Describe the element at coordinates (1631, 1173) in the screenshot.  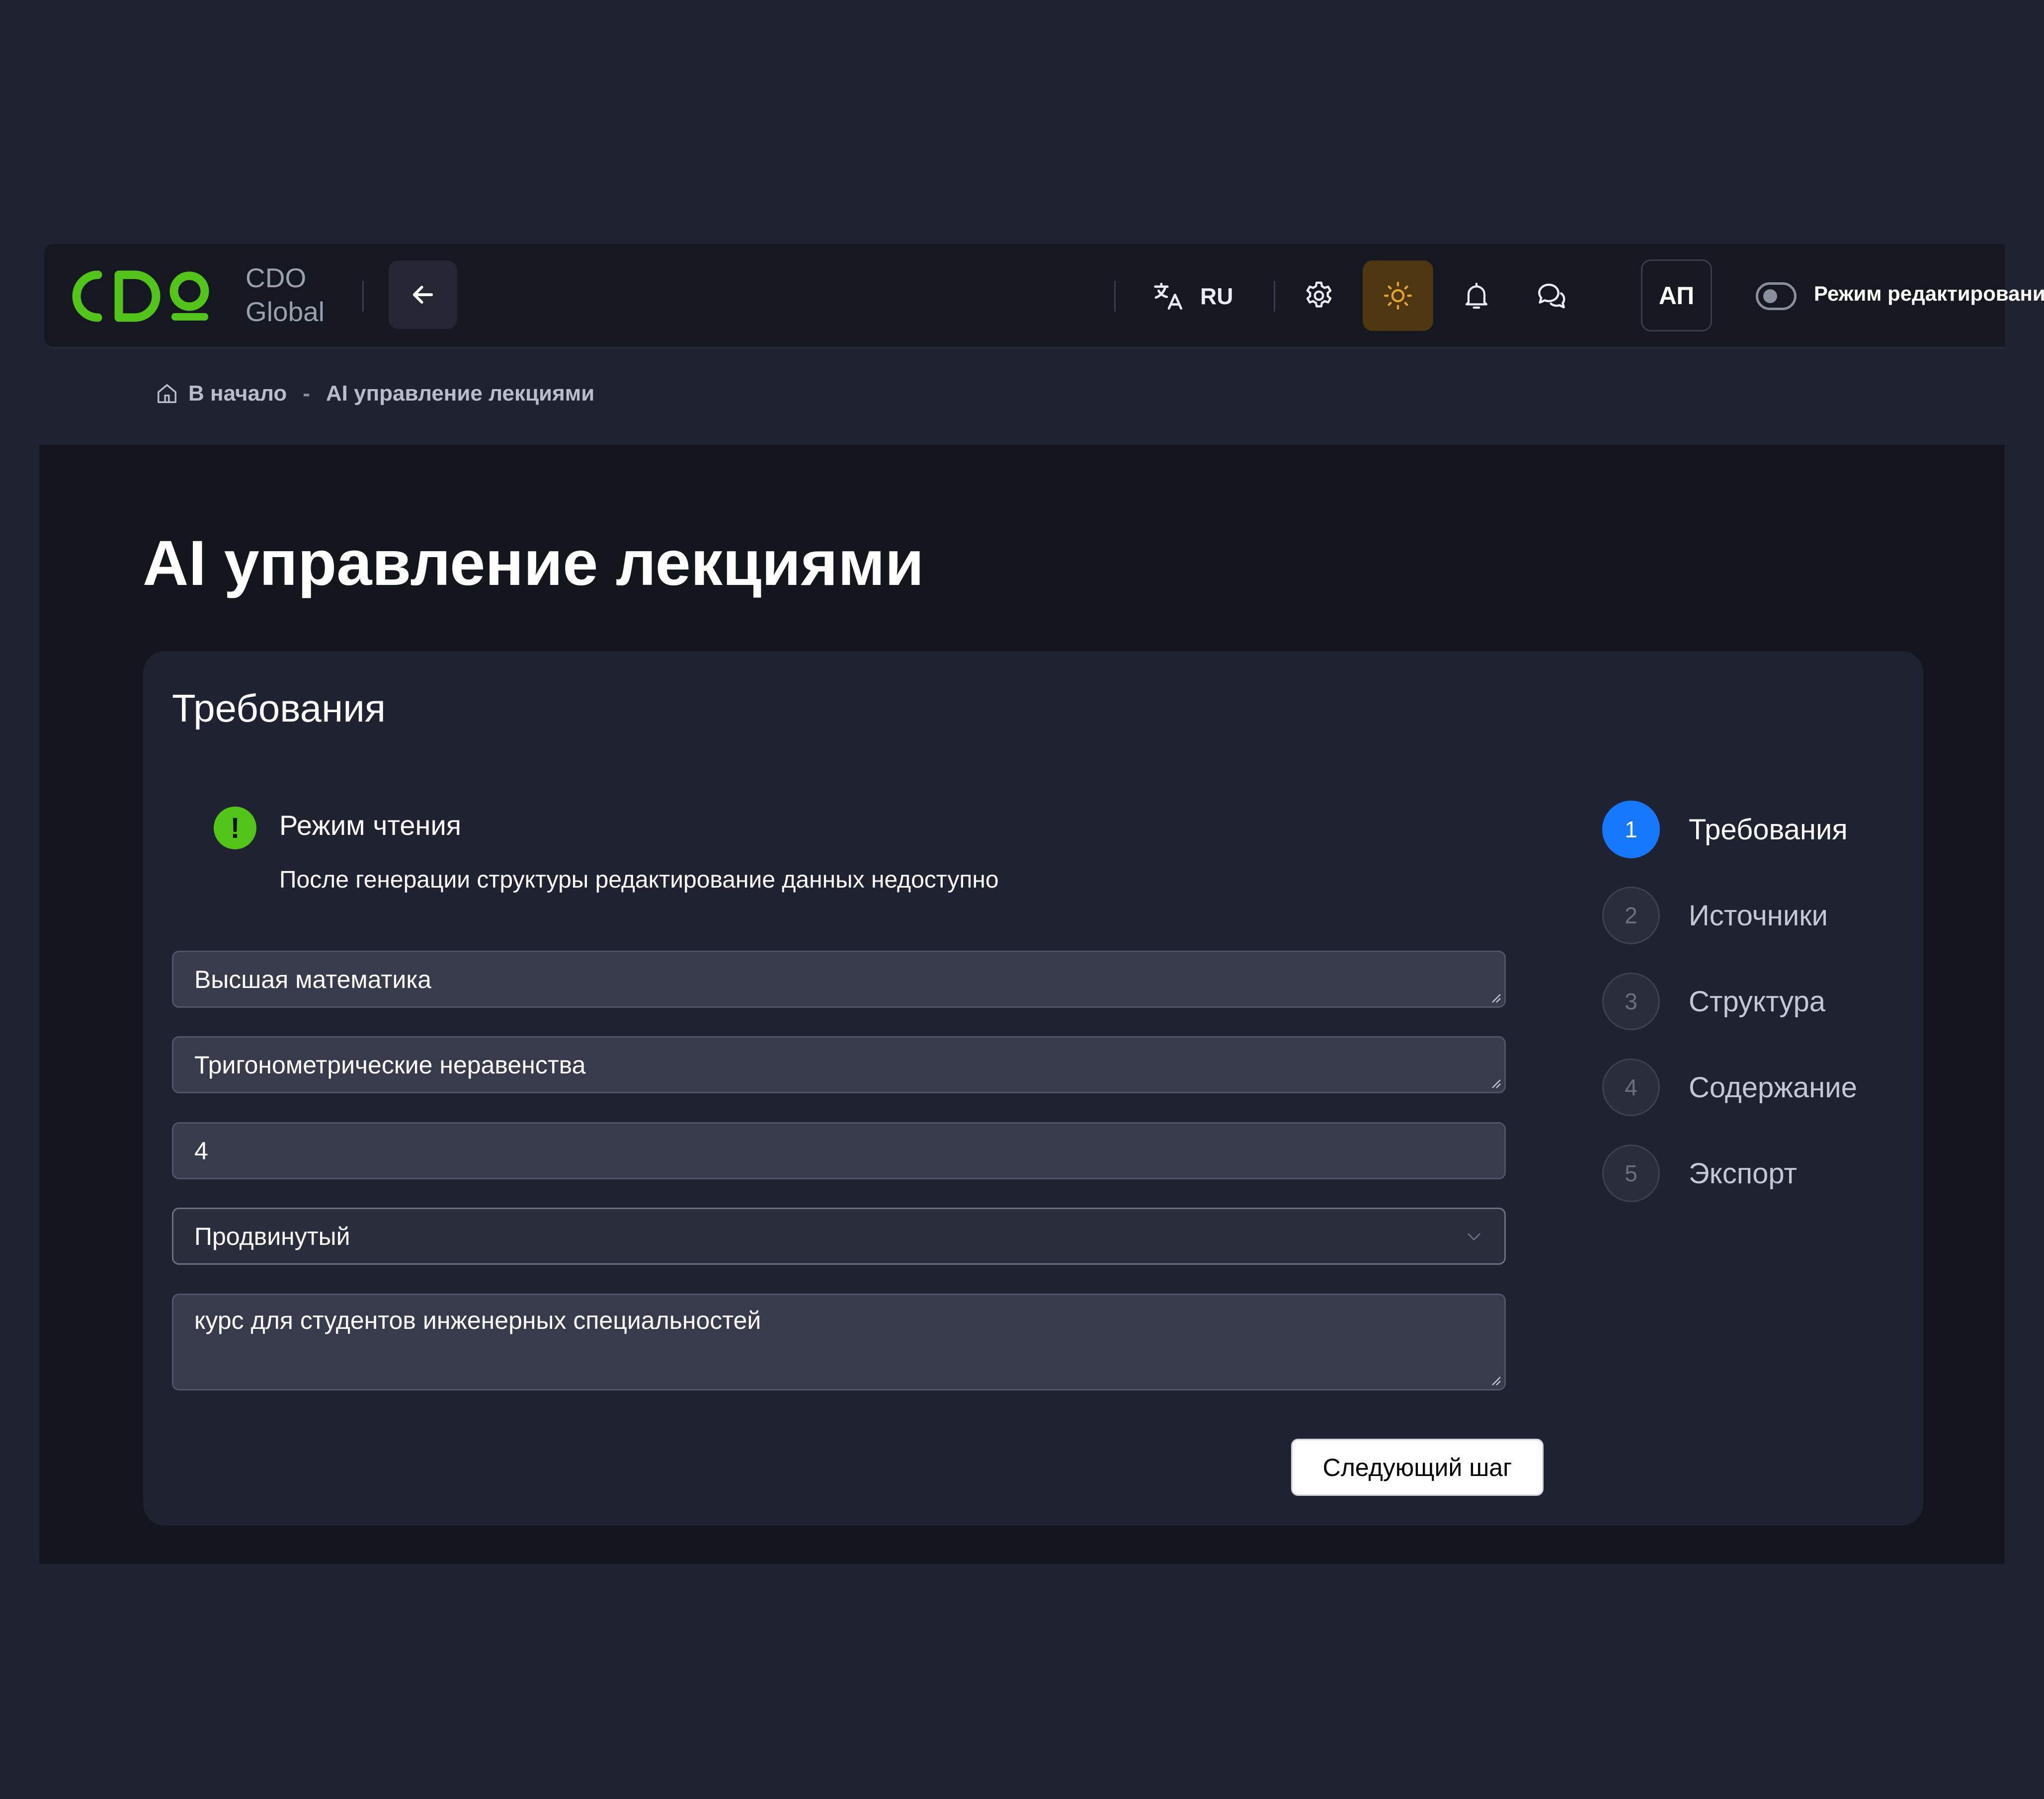
I see `step-number: 5` at that location.